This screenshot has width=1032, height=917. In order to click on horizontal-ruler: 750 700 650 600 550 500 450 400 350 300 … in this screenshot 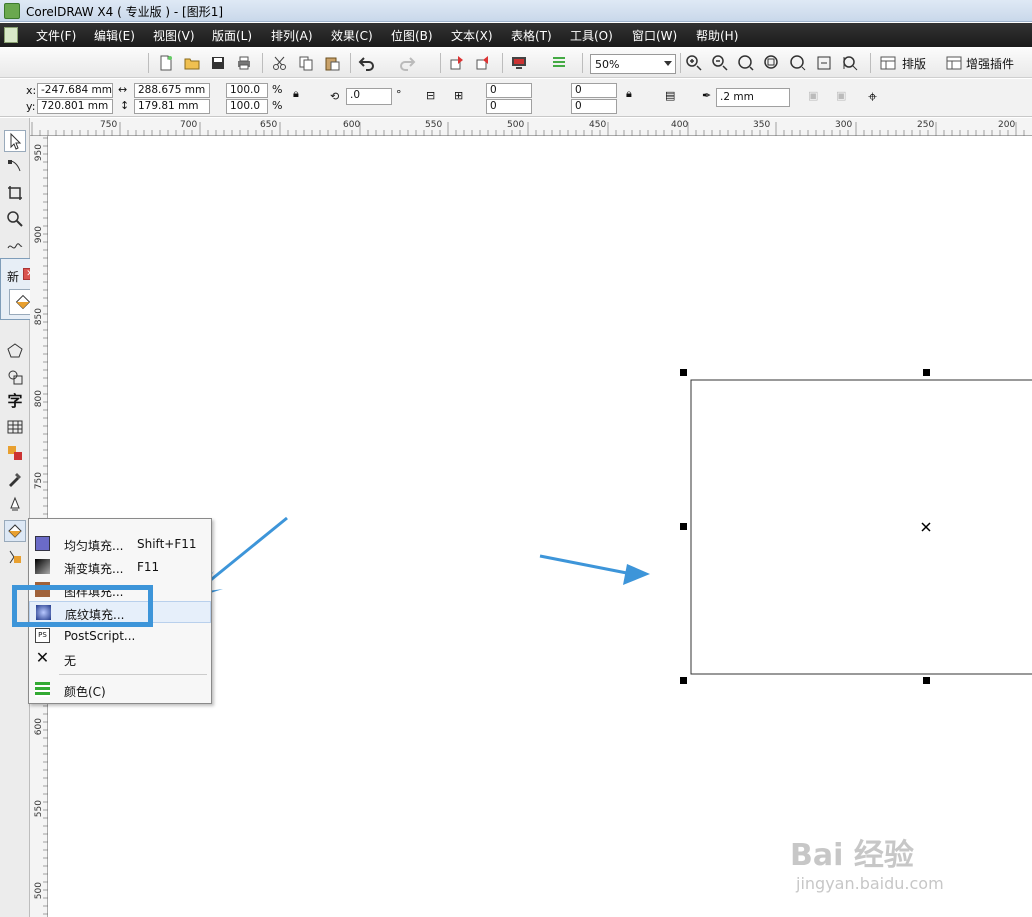, I will do `click(531, 127)`.